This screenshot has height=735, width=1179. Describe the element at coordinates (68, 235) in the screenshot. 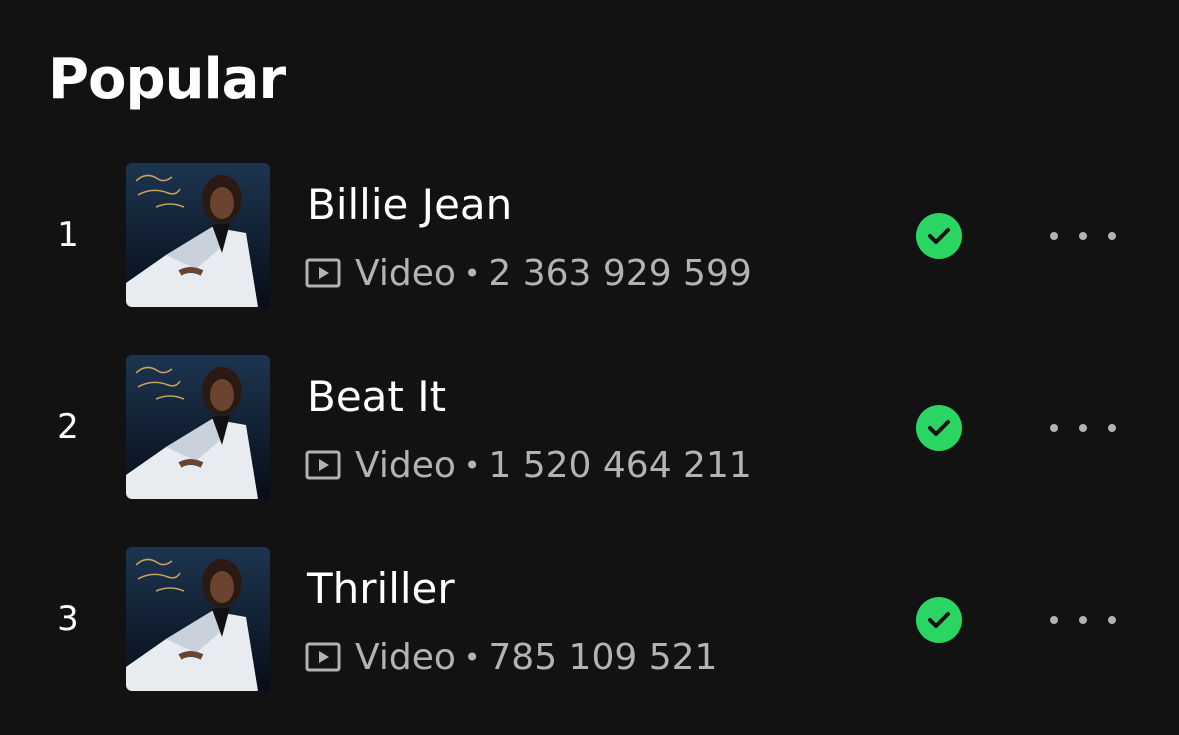

I see `track-rank: 1` at that location.